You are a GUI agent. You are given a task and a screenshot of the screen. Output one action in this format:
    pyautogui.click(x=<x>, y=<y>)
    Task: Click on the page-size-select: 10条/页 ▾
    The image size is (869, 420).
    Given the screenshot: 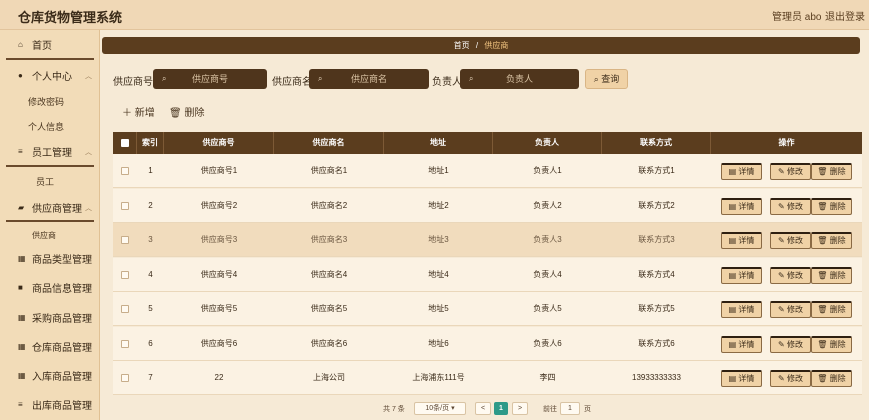 What is the action you would take?
    pyautogui.click(x=440, y=408)
    